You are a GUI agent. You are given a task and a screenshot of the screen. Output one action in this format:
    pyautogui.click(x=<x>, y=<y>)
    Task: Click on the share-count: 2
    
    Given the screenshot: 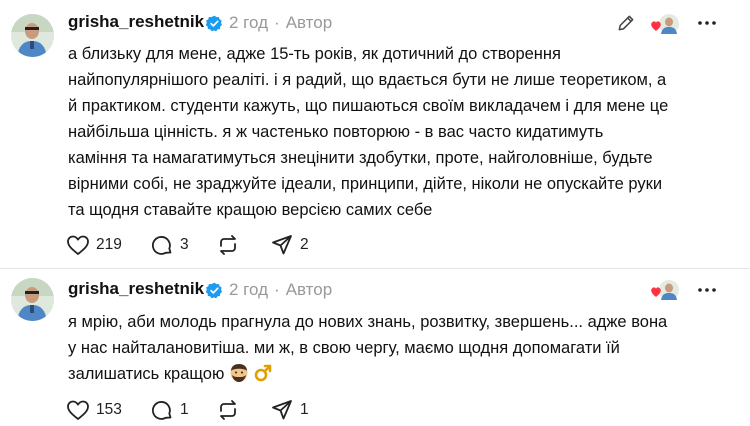 What is the action you would take?
    pyautogui.click(x=304, y=244)
    